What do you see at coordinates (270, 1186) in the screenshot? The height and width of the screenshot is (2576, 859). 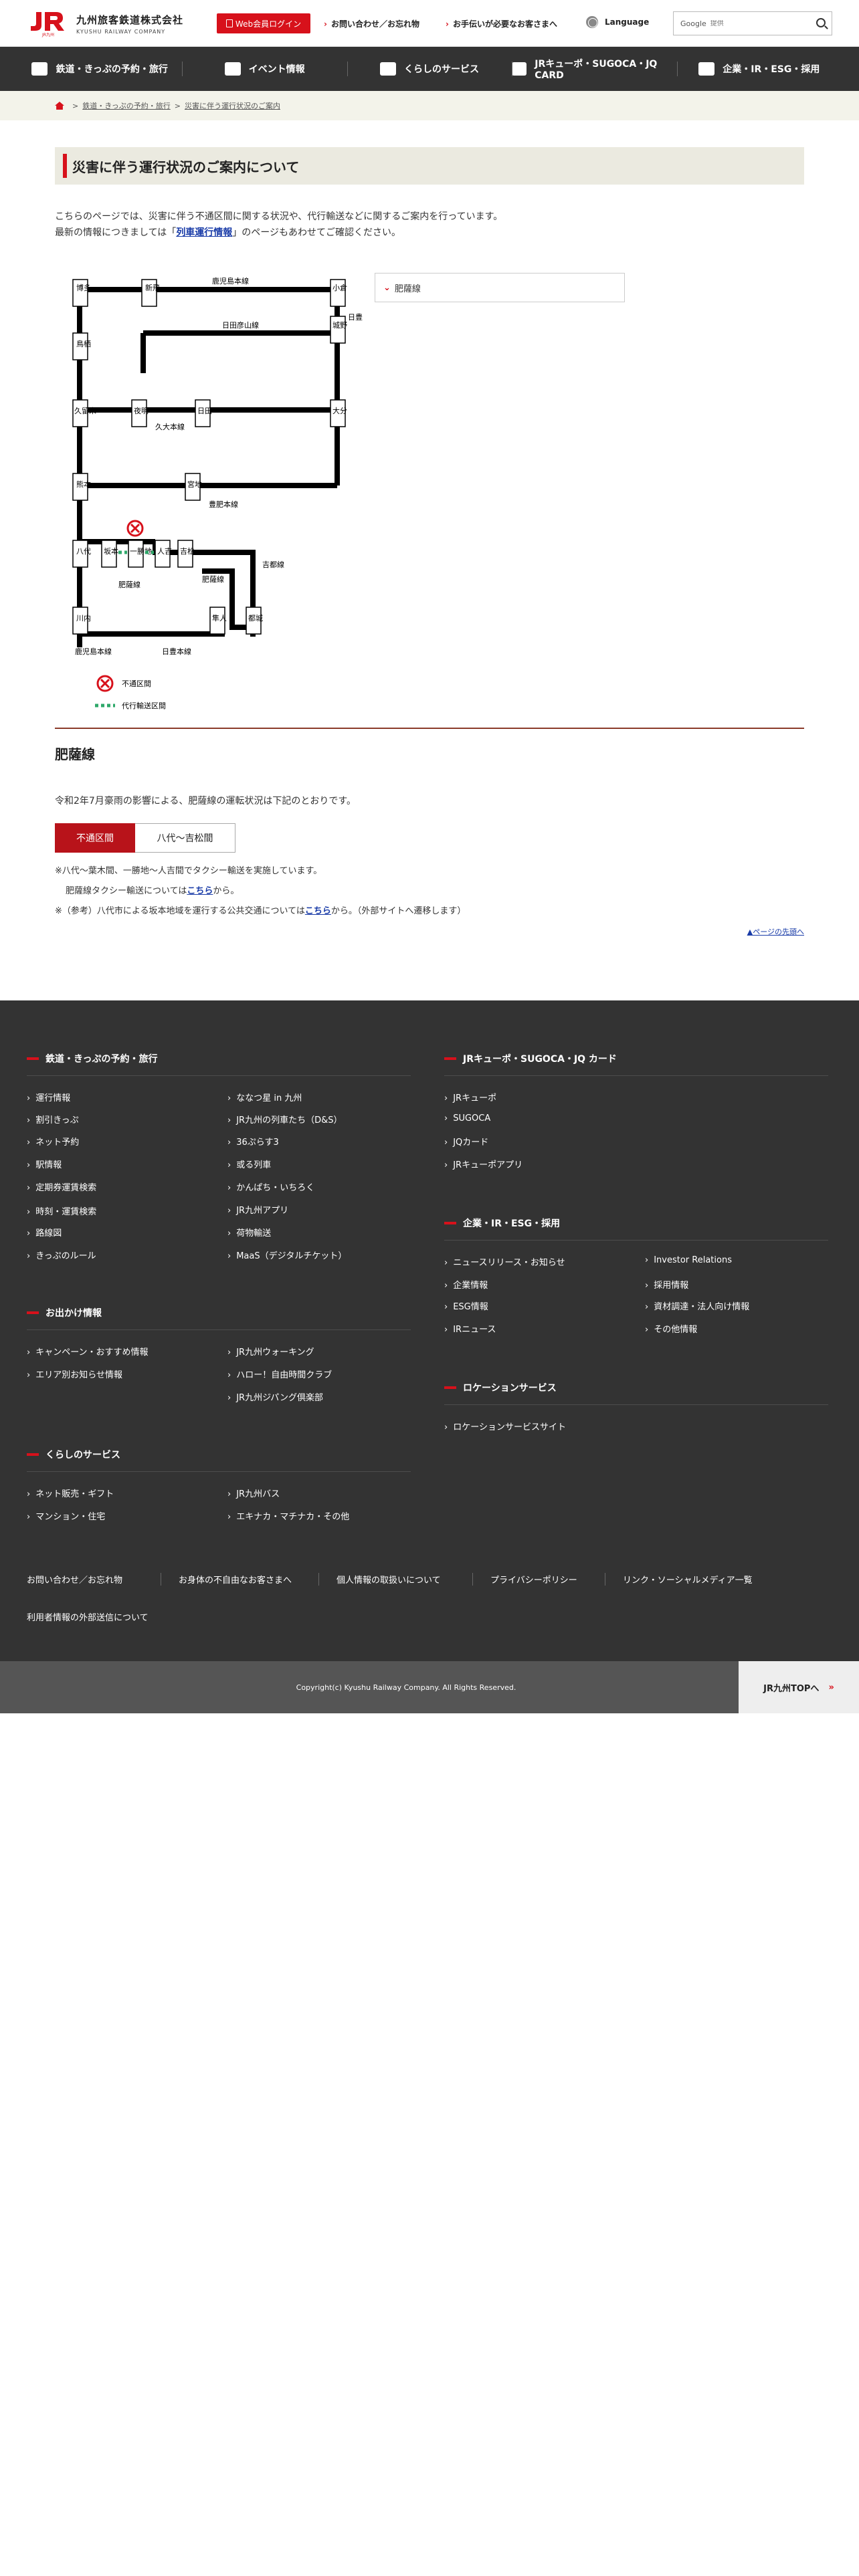 I see `footer-link: かんぱち・いちろく` at bounding box center [270, 1186].